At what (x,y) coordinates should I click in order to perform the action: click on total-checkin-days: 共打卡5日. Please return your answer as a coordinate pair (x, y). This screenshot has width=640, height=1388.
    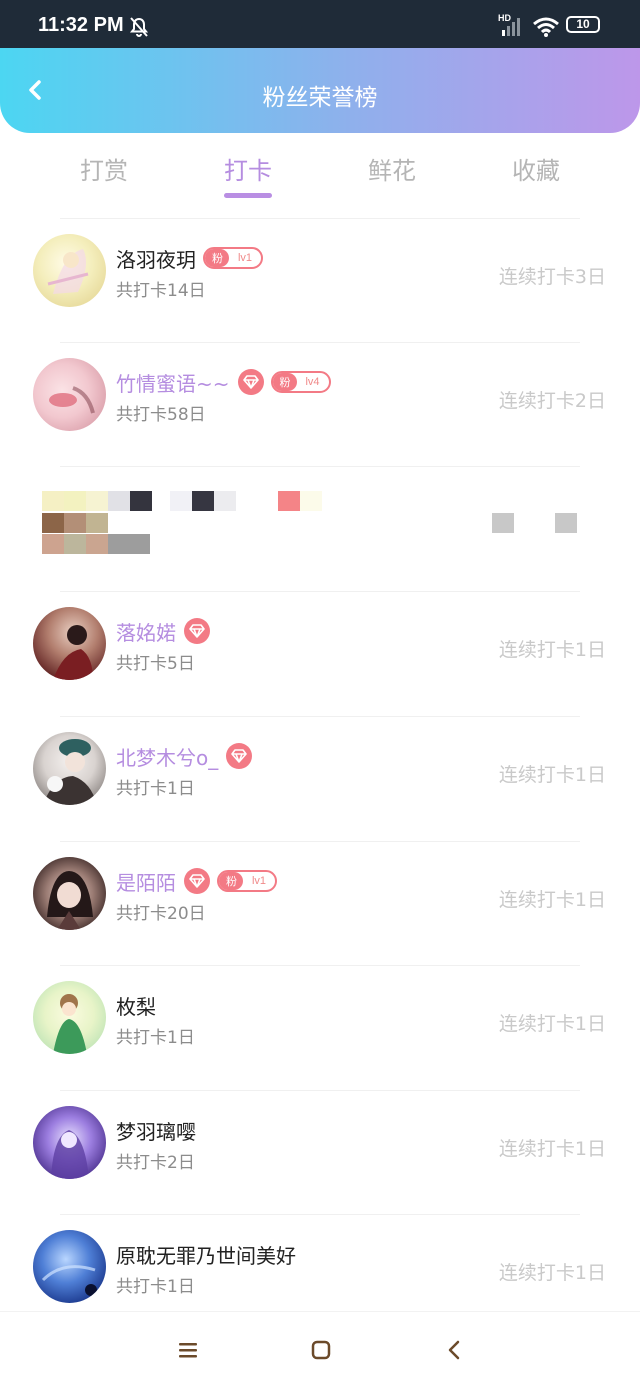
    Looking at the image, I should click on (155, 664).